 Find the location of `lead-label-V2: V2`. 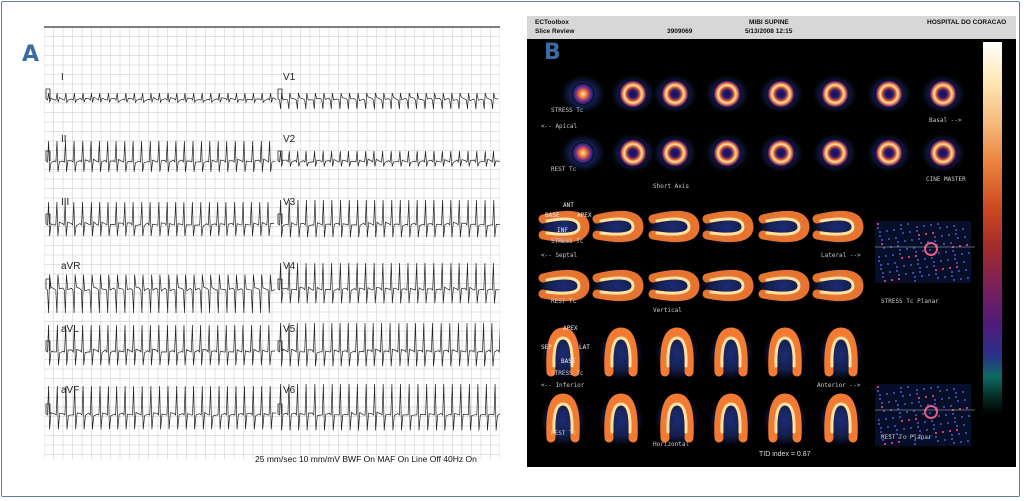

lead-label-V2: V2 is located at coordinates (289, 139).